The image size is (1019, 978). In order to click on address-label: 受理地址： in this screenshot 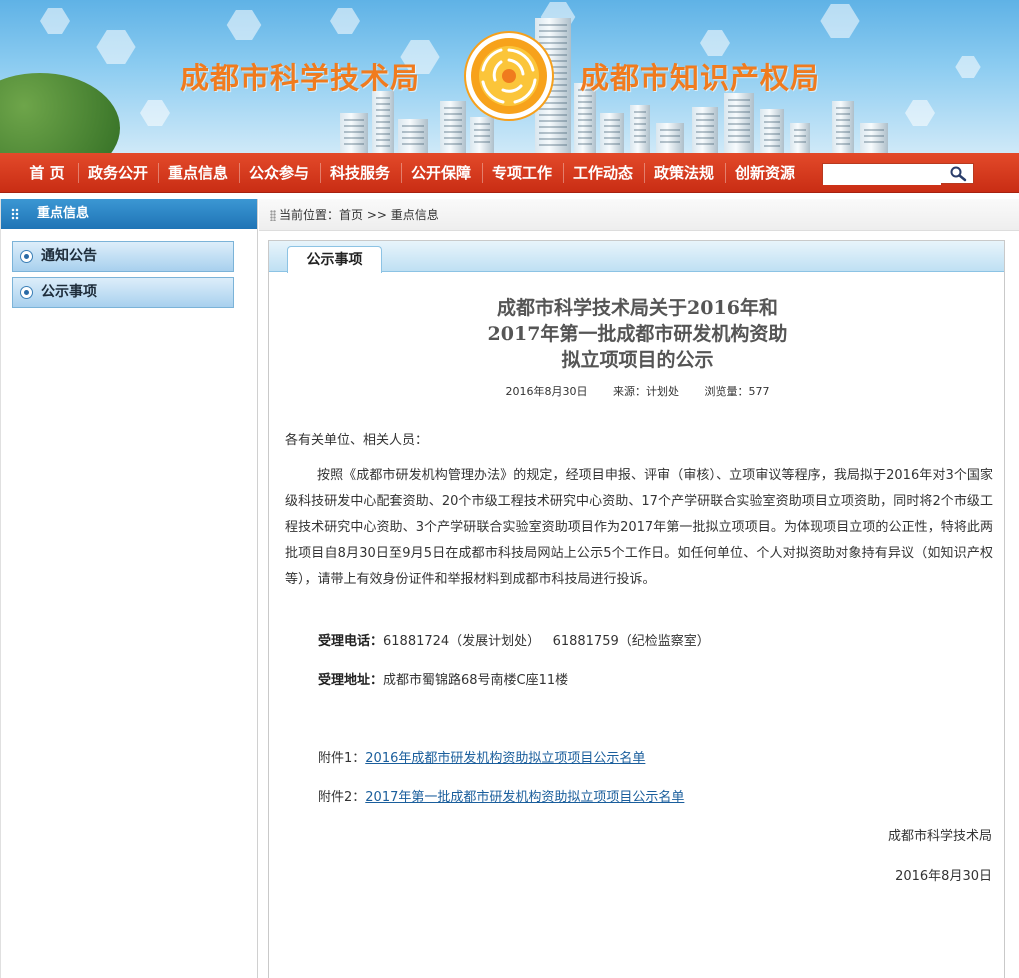, I will do `click(351, 680)`.